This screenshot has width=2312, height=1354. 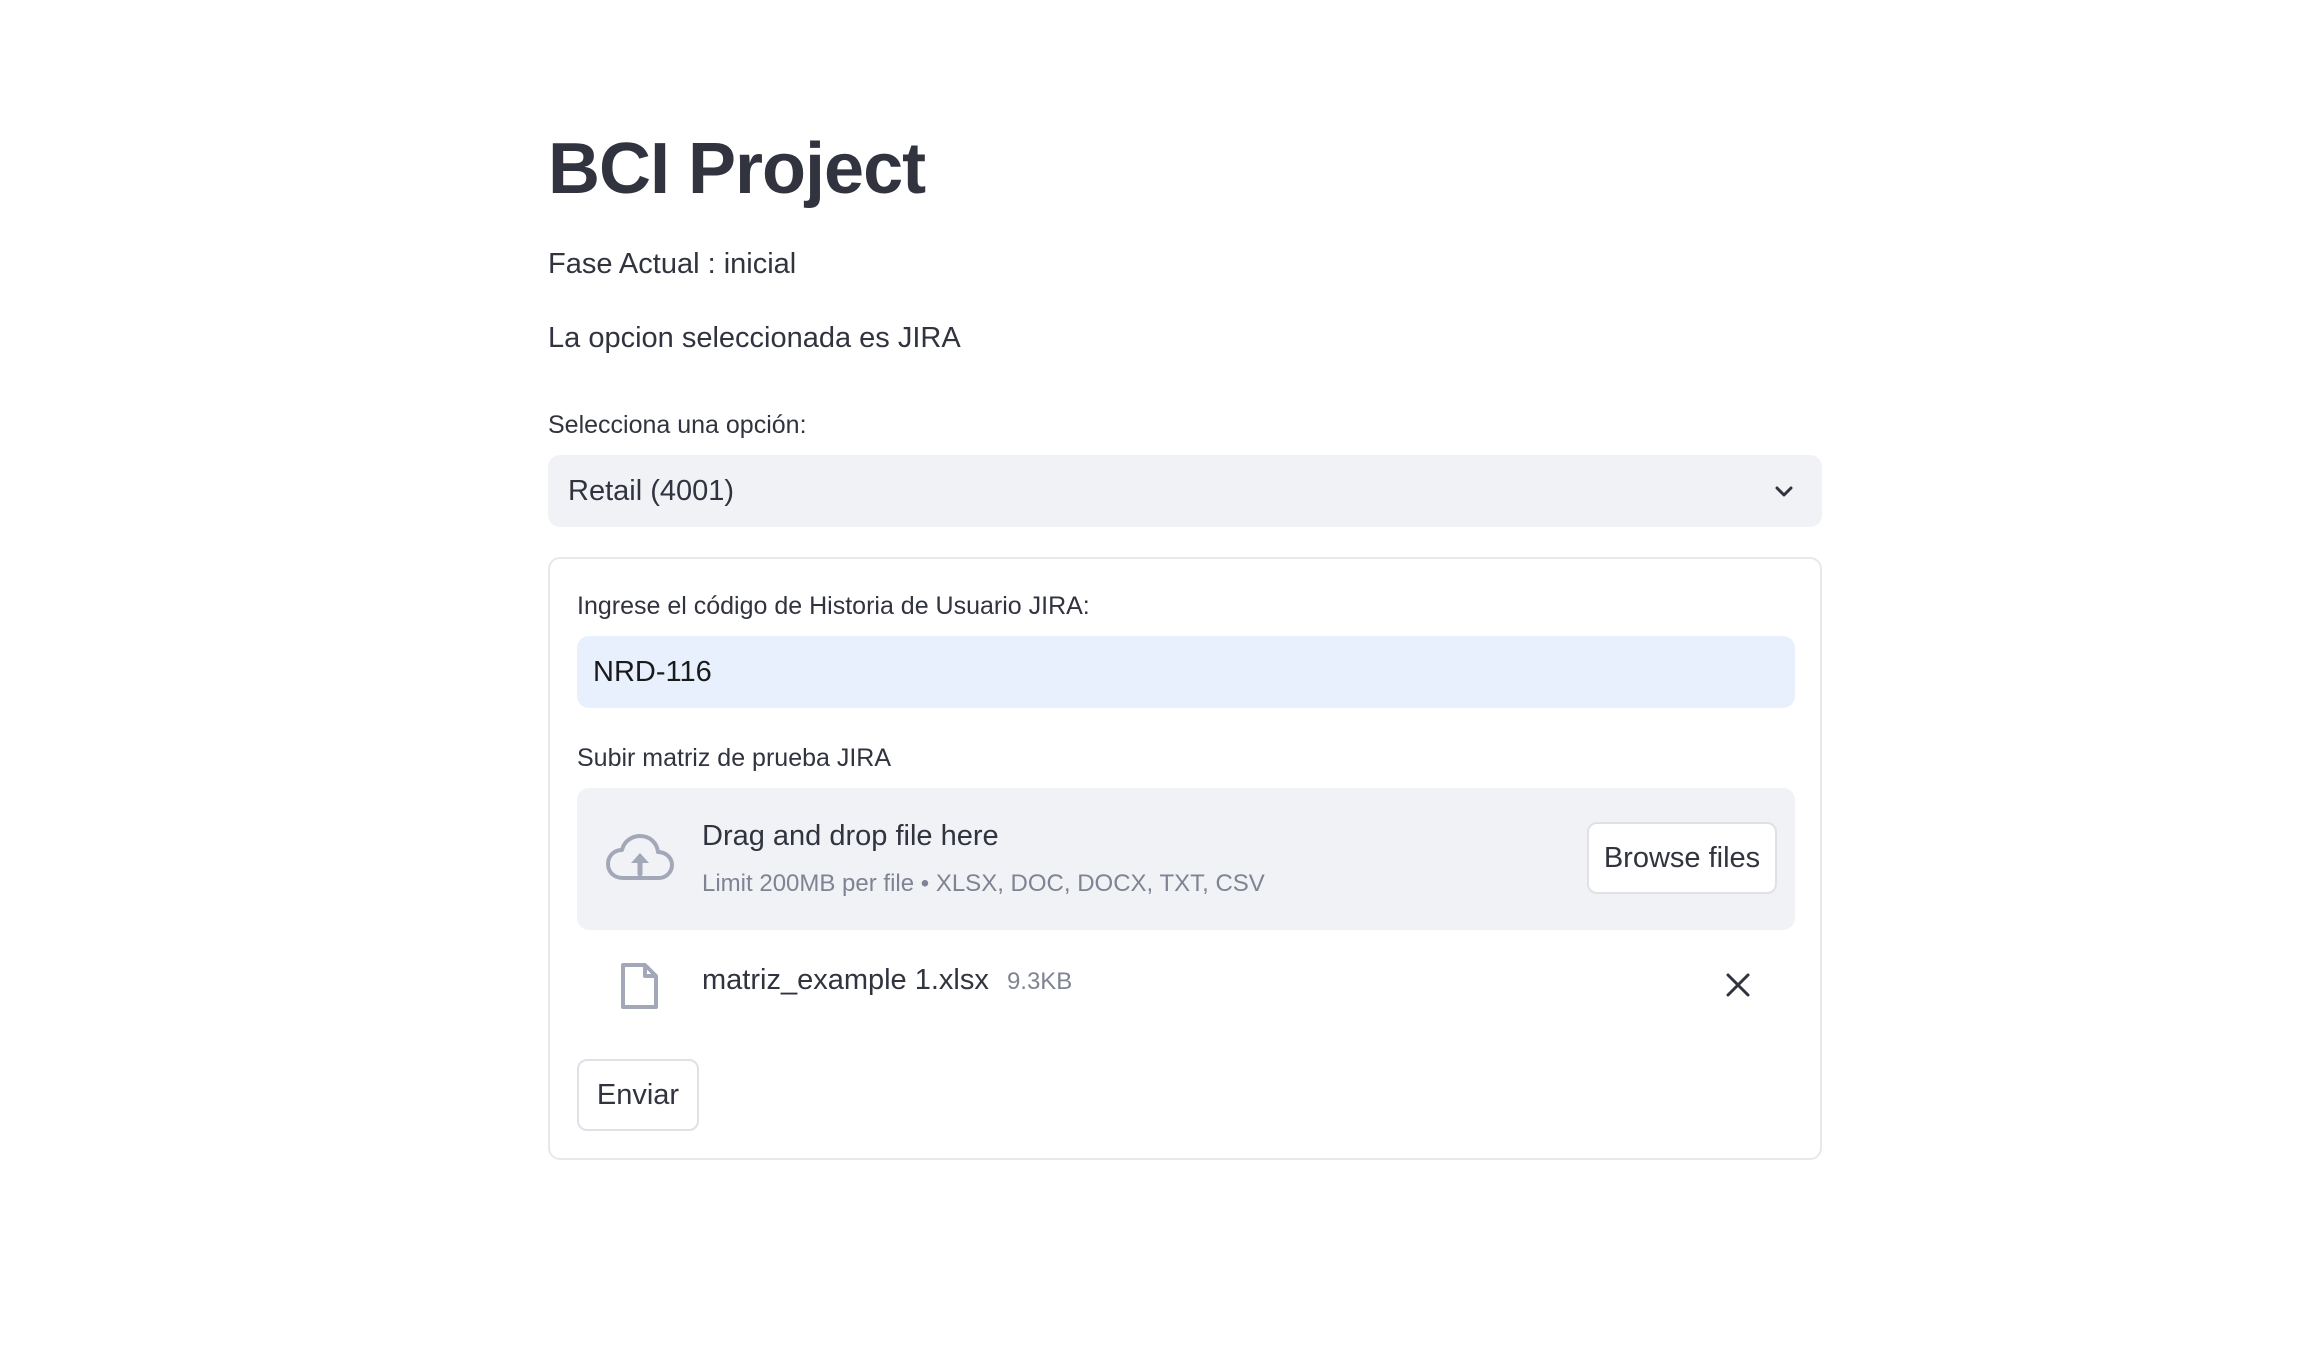 I want to click on cloud-upload-icon, so click(x=640, y=857).